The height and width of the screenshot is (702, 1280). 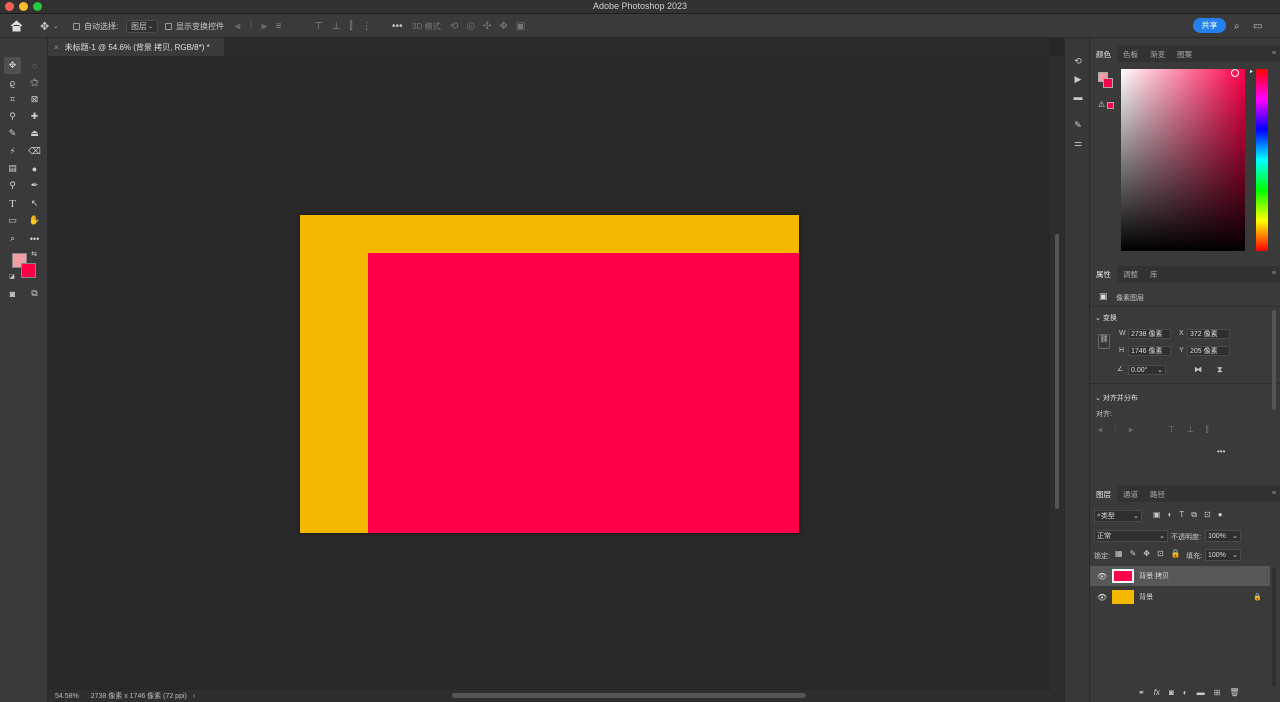 What do you see at coordinates (1183, 160) in the screenshot?
I see `color-field` at bounding box center [1183, 160].